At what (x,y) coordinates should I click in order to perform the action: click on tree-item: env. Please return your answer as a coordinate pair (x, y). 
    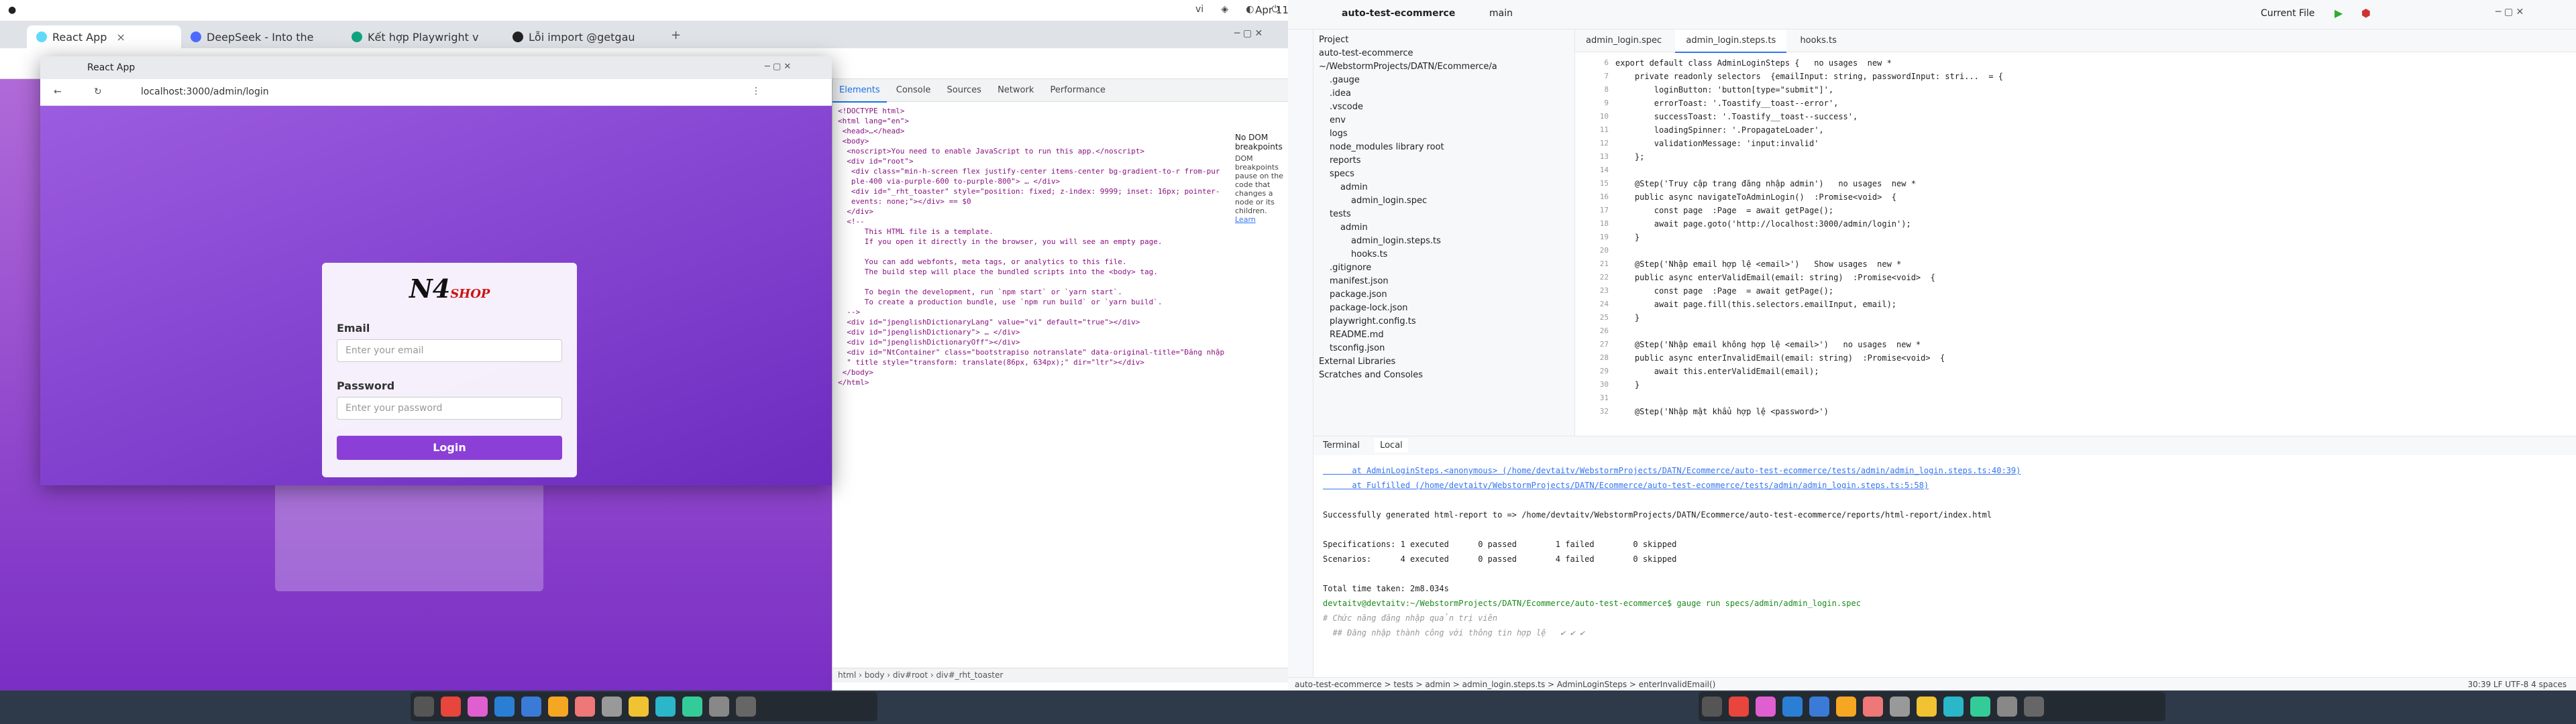
    Looking at the image, I should click on (1444, 121).